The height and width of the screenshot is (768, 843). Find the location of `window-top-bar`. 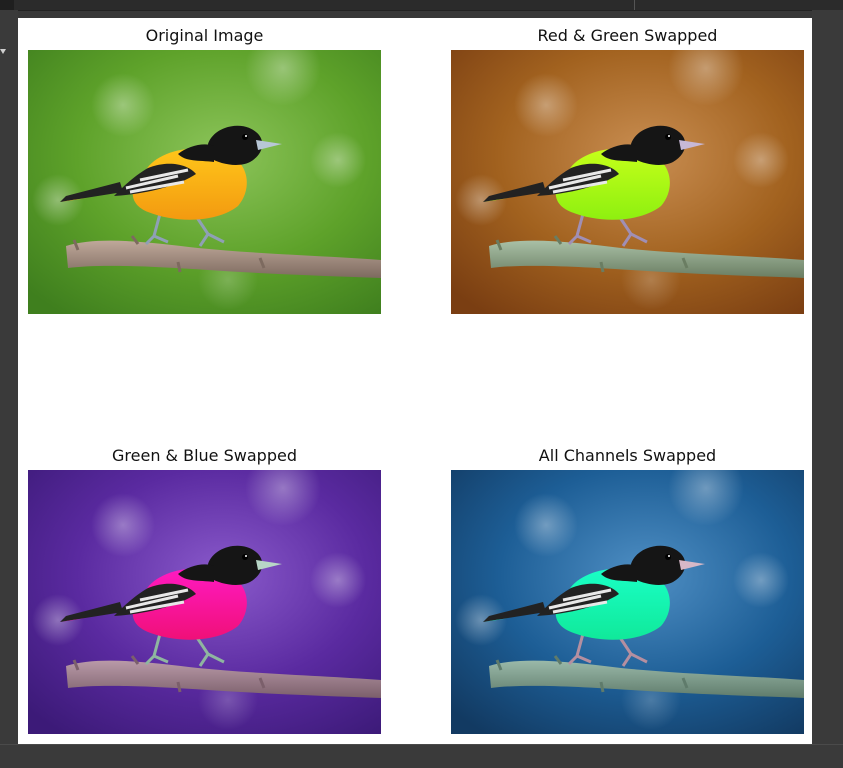

window-top-bar is located at coordinates (421, 5).